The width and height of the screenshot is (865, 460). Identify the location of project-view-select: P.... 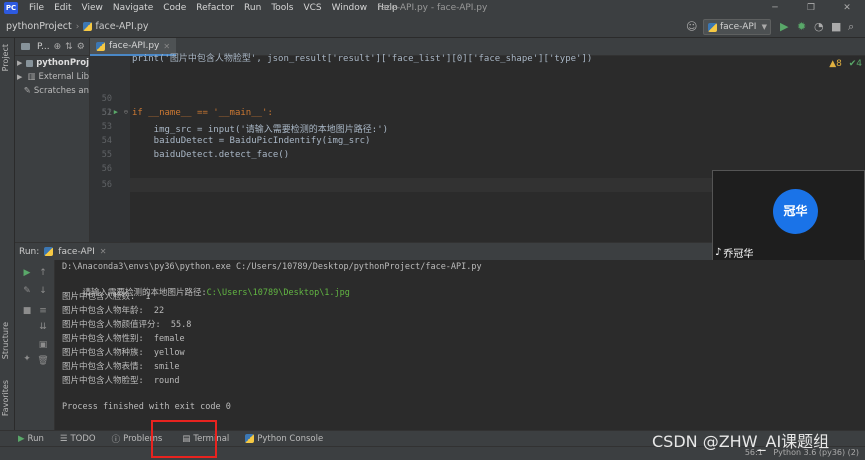
(43, 47).